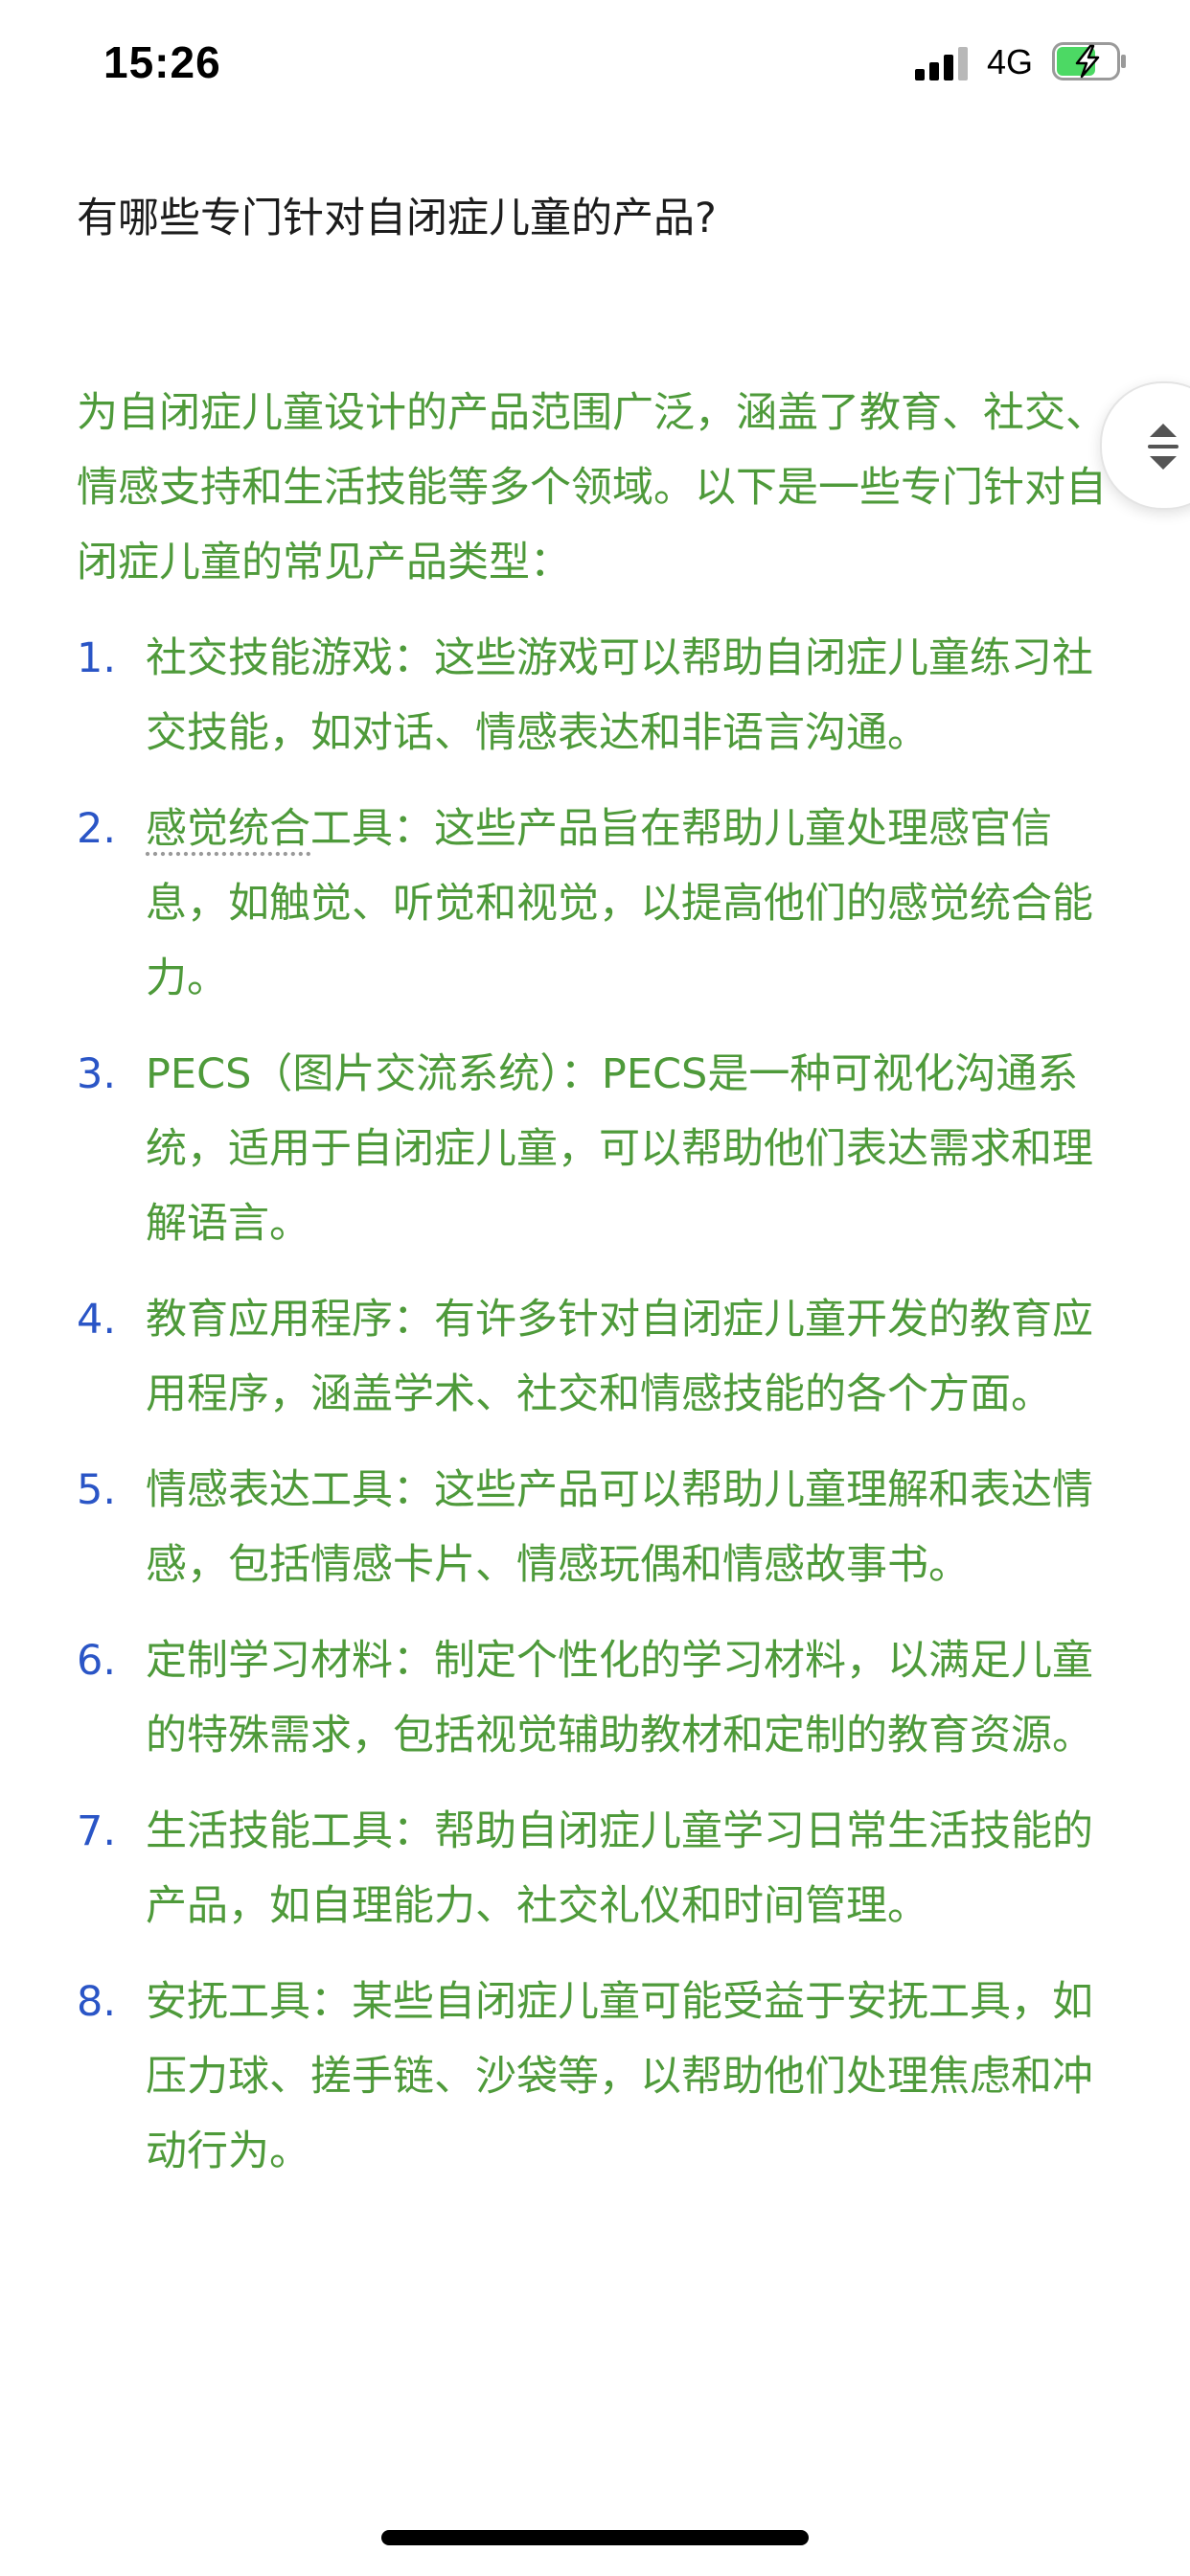 The width and height of the screenshot is (1190, 2576). What do you see at coordinates (97, 658) in the screenshot?
I see `list-number: 1.` at bounding box center [97, 658].